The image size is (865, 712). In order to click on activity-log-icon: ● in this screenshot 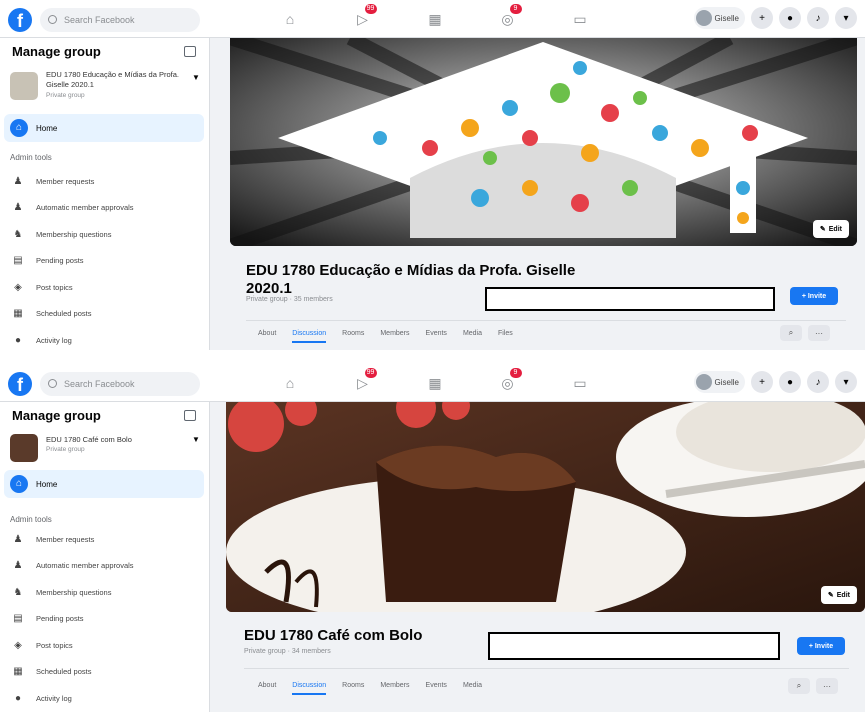, I will do `click(18, 340)`.